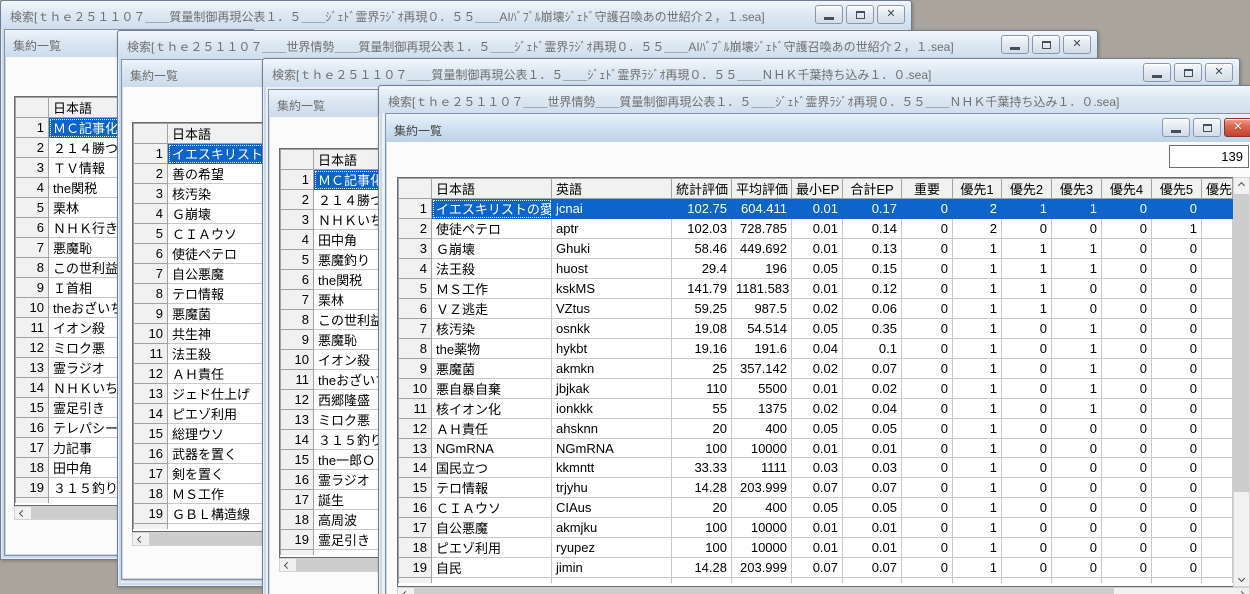  Describe the element at coordinates (701, 328) in the screenshot. I see `cell: 19.08` at that location.